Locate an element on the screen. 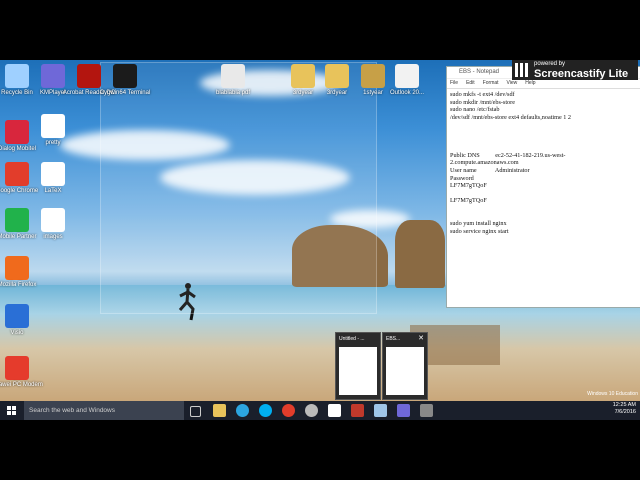  screencastify-logo-icon is located at coordinates (522, 70).